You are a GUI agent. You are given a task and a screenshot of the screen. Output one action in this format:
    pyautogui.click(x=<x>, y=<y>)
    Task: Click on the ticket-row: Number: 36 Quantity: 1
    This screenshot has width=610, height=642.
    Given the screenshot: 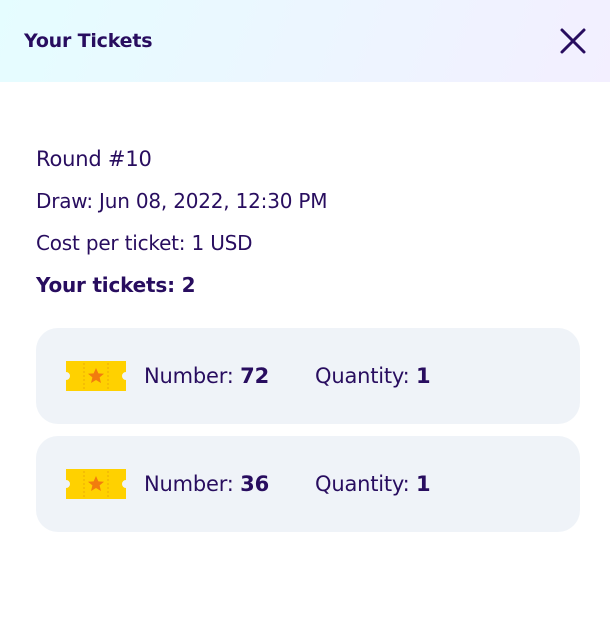 What is the action you would take?
    pyautogui.click(x=308, y=484)
    